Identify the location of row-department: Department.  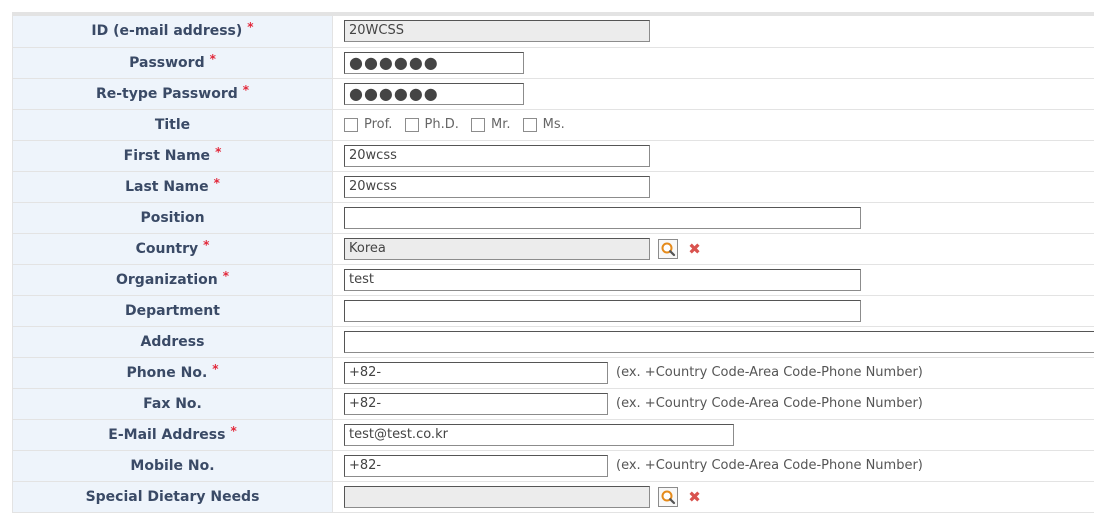
(553, 311).